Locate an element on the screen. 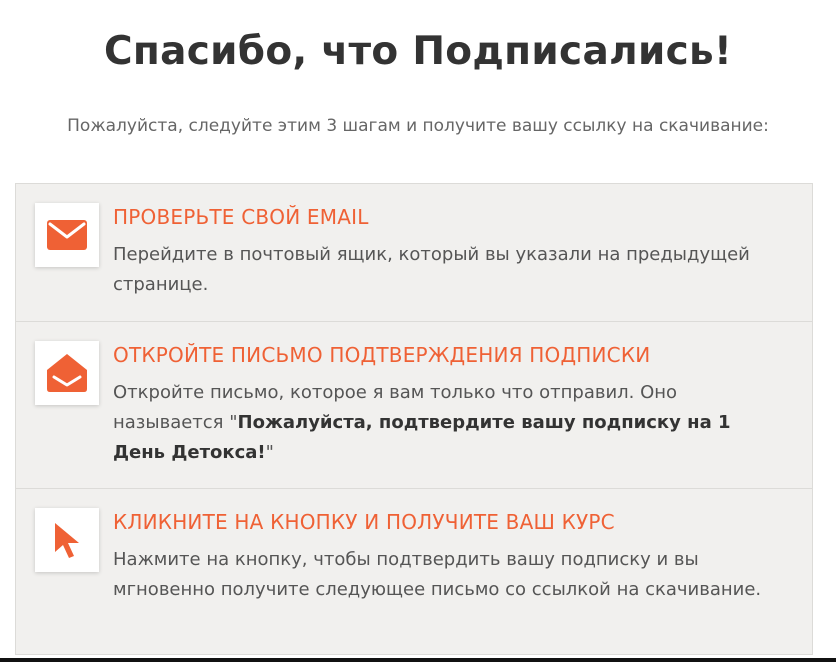  page-title: Спасибо, что Подписались! is located at coordinates (418, 52).